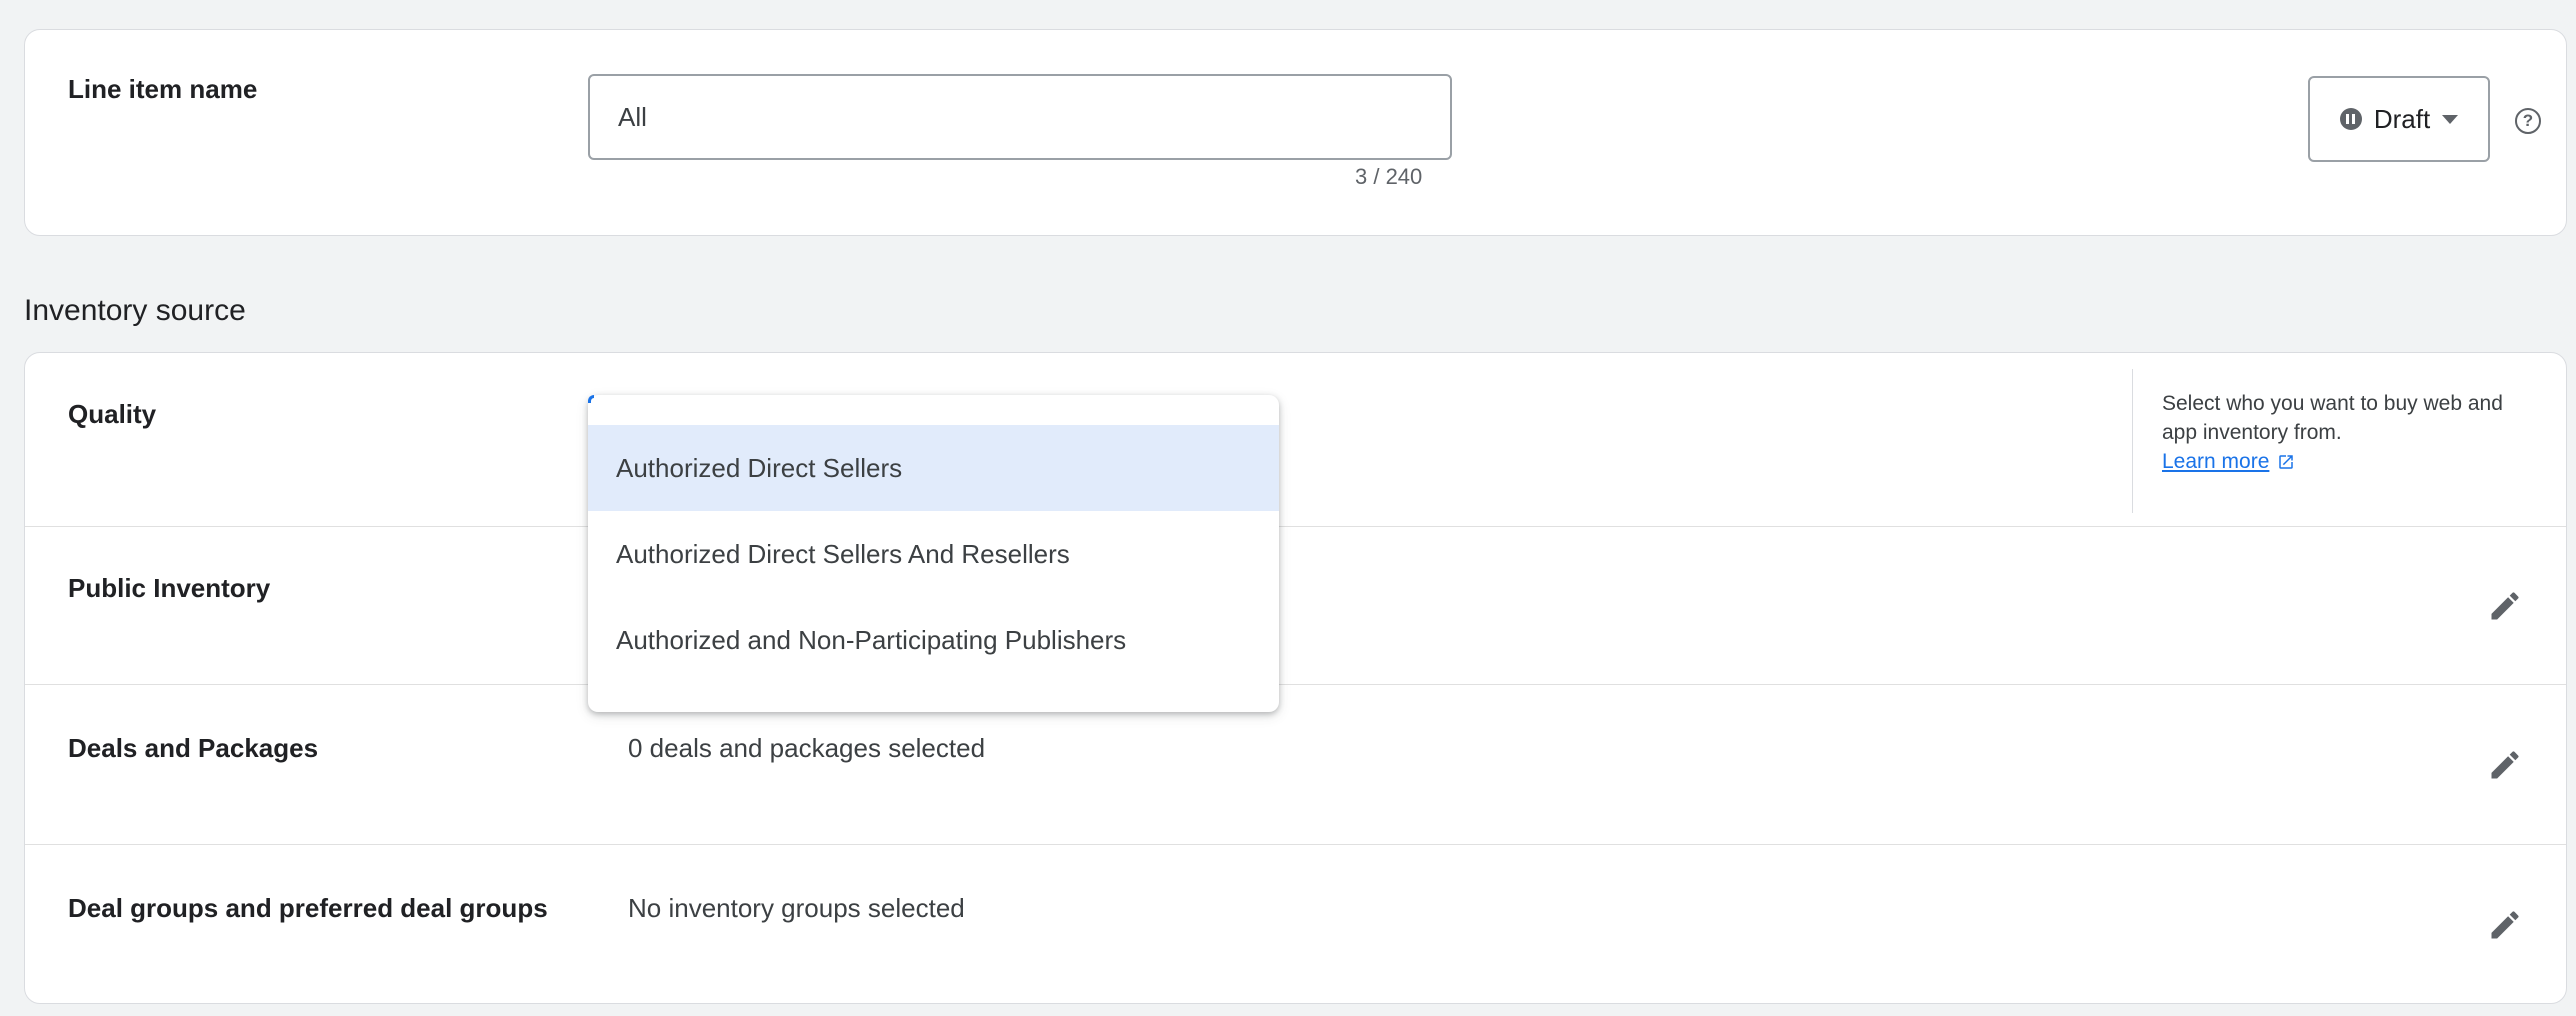 The width and height of the screenshot is (2576, 1016). What do you see at coordinates (112, 414) in the screenshot?
I see `quality-label: Quality` at bounding box center [112, 414].